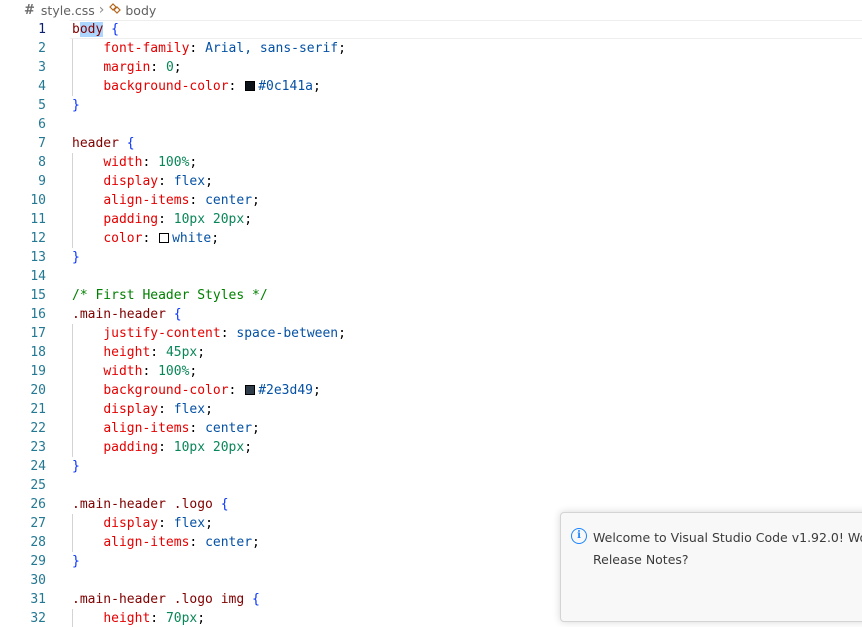 Image resolution: width=862 pixels, height=627 pixels. Describe the element at coordinates (42, 162) in the screenshot. I see `line-number: 8` at that location.